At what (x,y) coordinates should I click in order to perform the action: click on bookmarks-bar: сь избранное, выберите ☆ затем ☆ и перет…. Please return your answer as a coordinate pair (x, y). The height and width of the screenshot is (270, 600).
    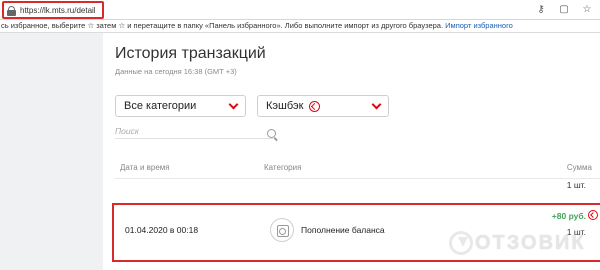
    Looking at the image, I should click on (300, 26).